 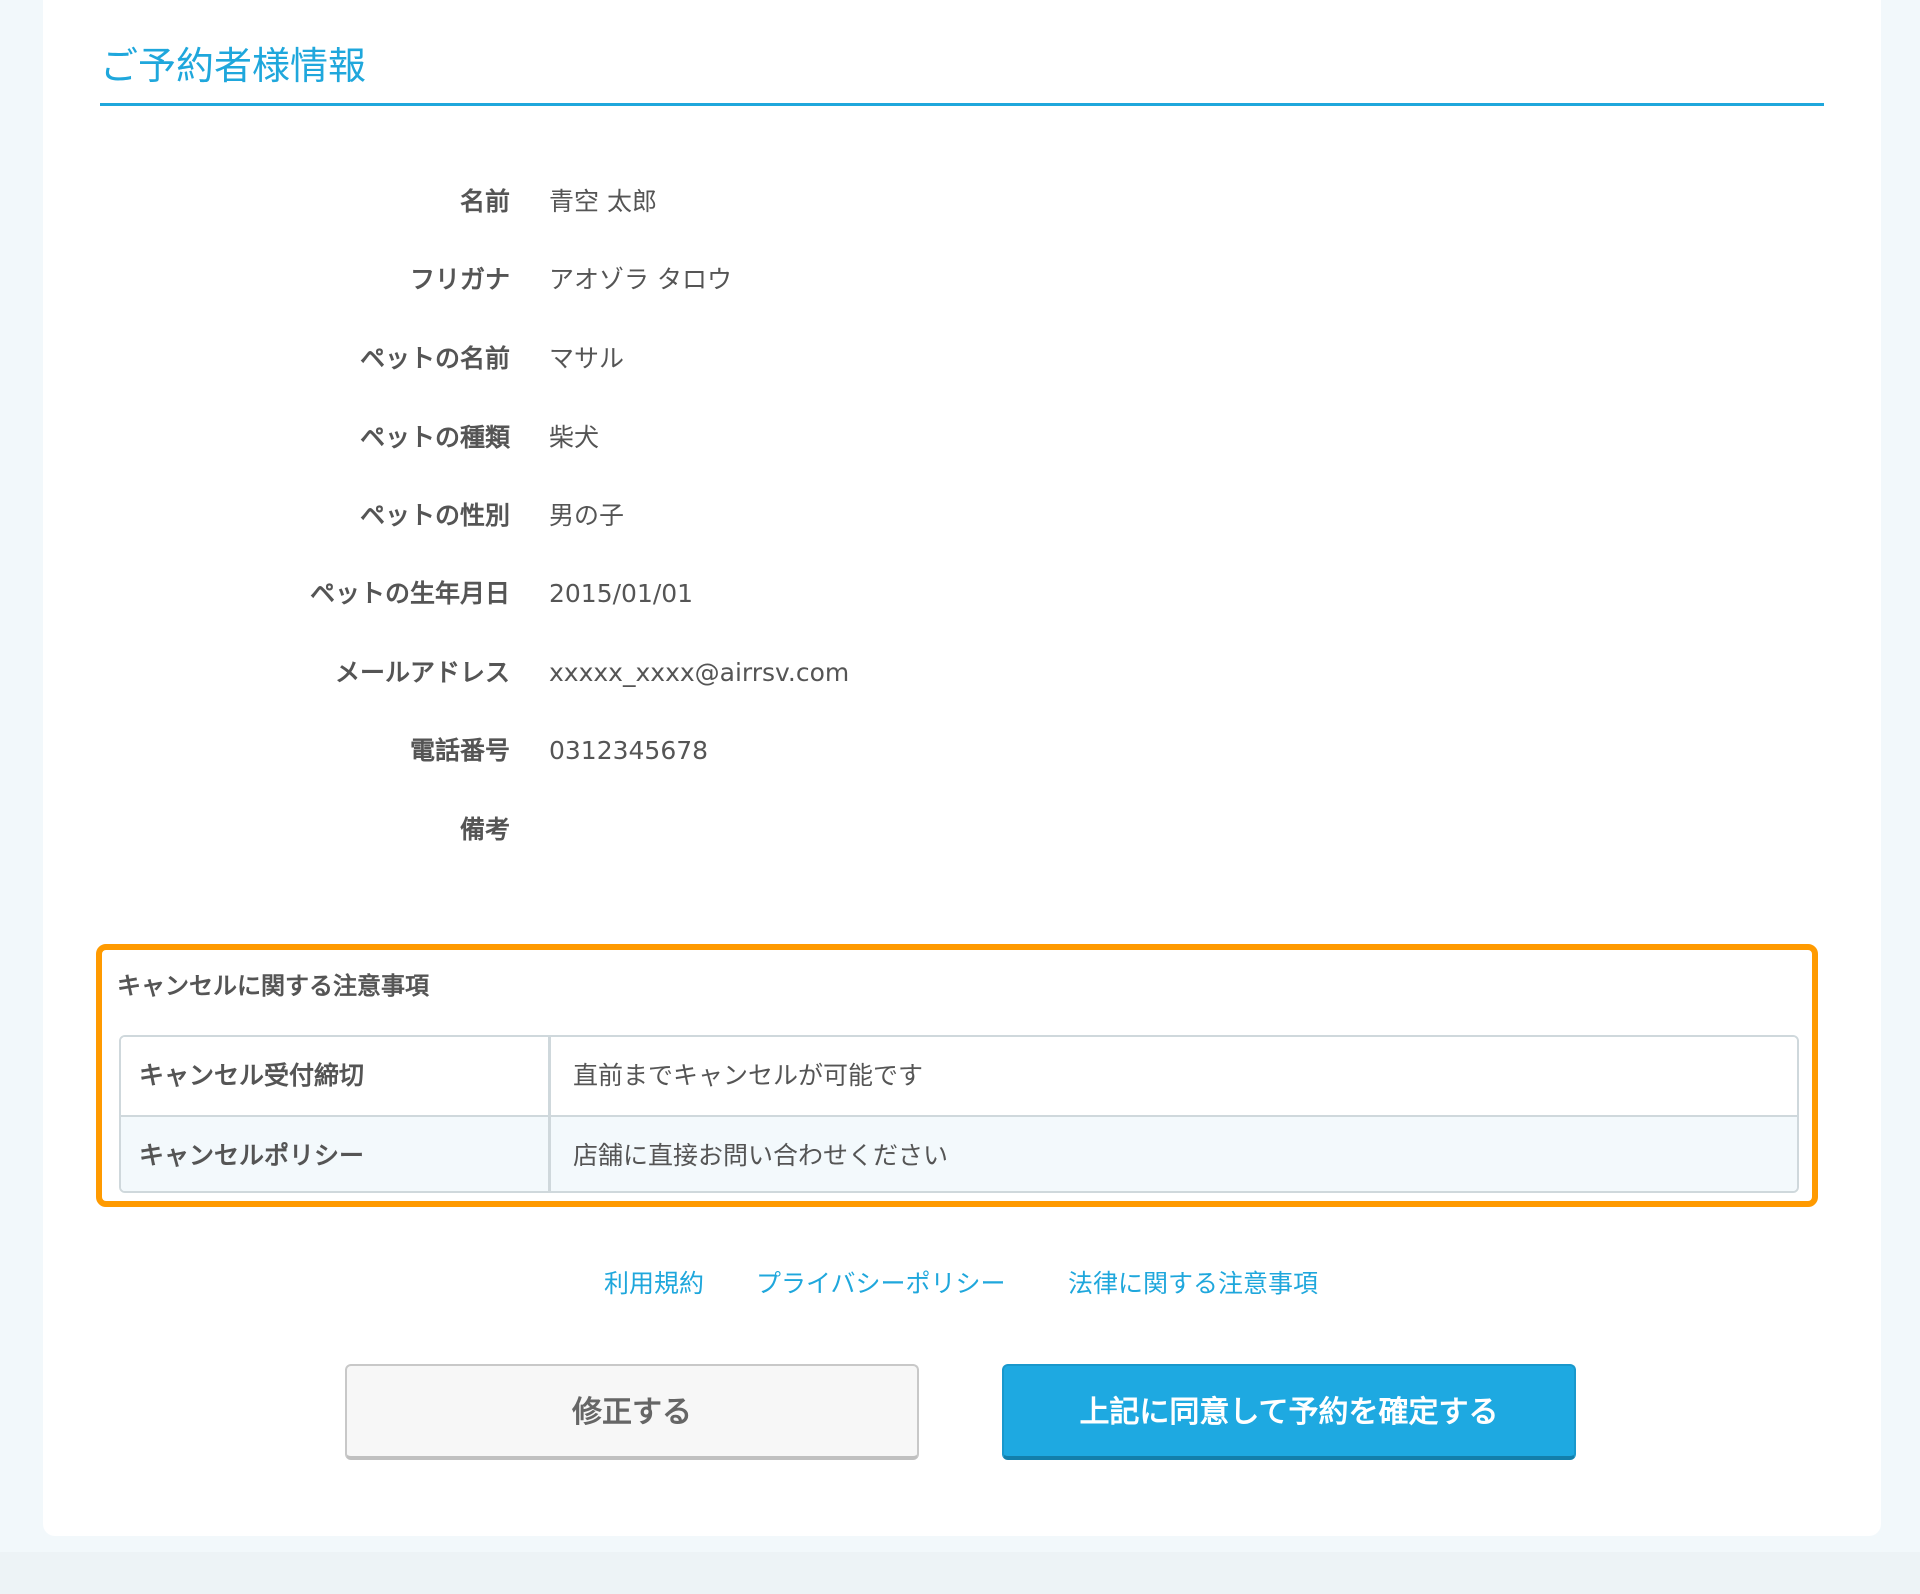 What do you see at coordinates (654, 1284) in the screenshot?
I see `terms-link: 利用規約` at bounding box center [654, 1284].